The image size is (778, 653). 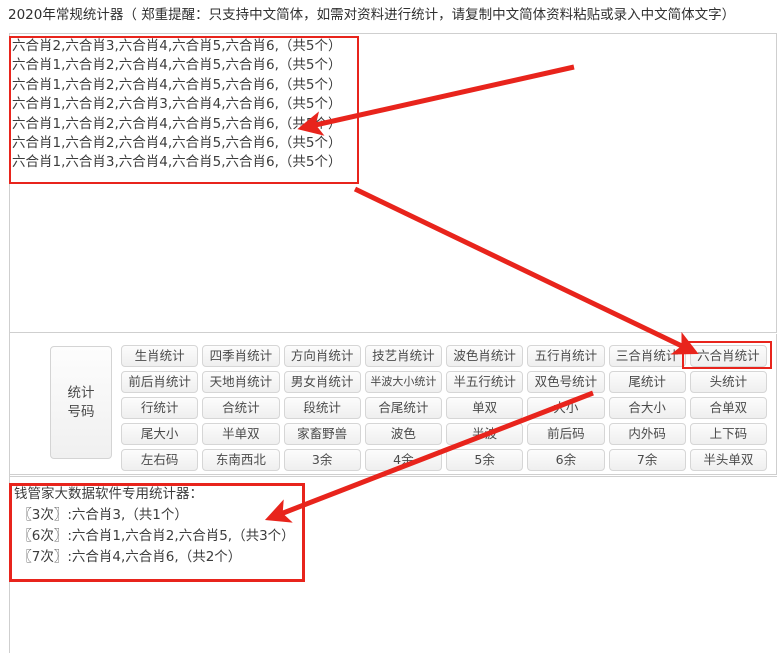 What do you see at coordinates (485, 382) in the screenshot?
I see `statistics-button: 半五行统计` at bounding box center [485, 382].